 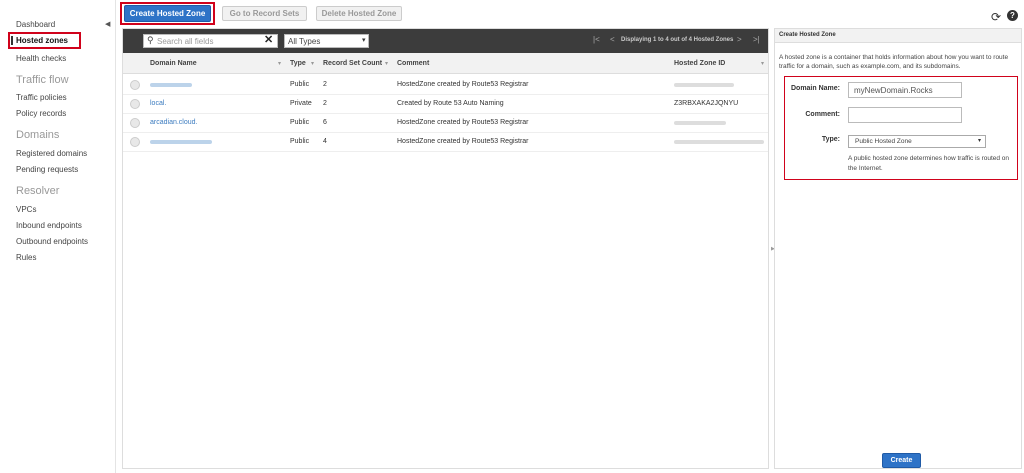 What do you see at coordinates (298, 63) in the screenshot?
I see `column-type: Type` at bounding box center [298, 63].